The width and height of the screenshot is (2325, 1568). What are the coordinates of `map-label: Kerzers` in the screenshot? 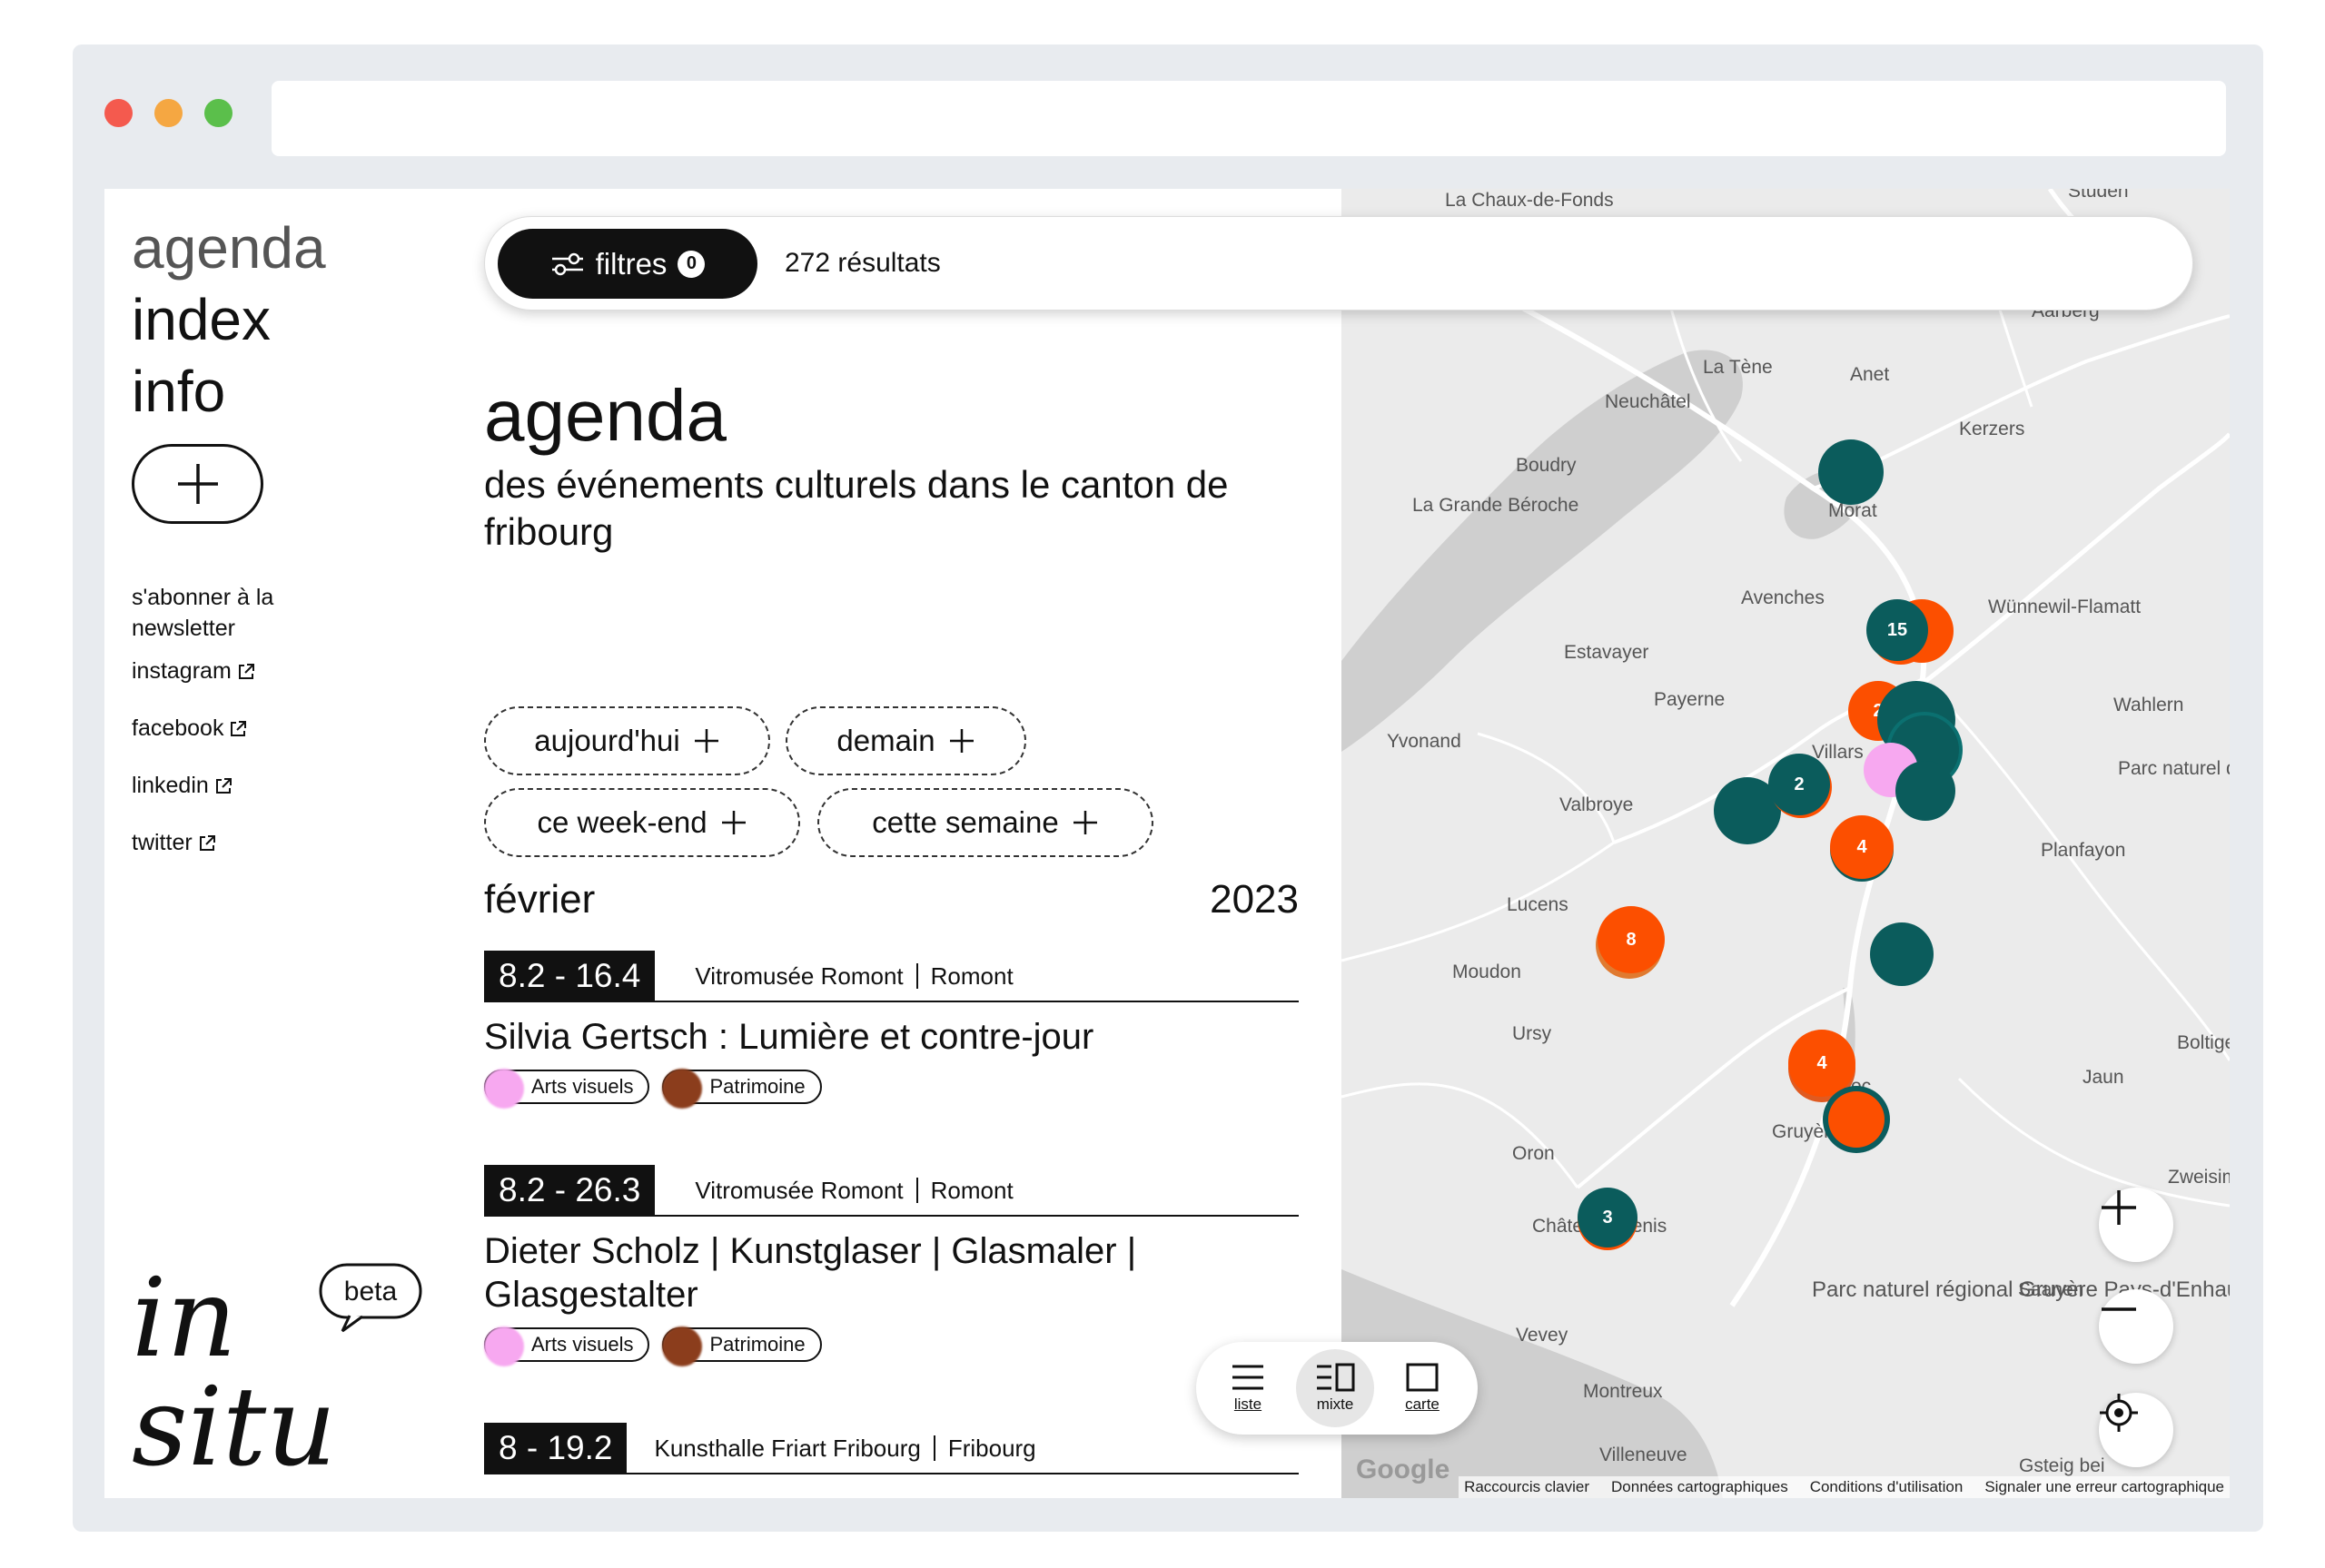 It's located at (1992, 429).